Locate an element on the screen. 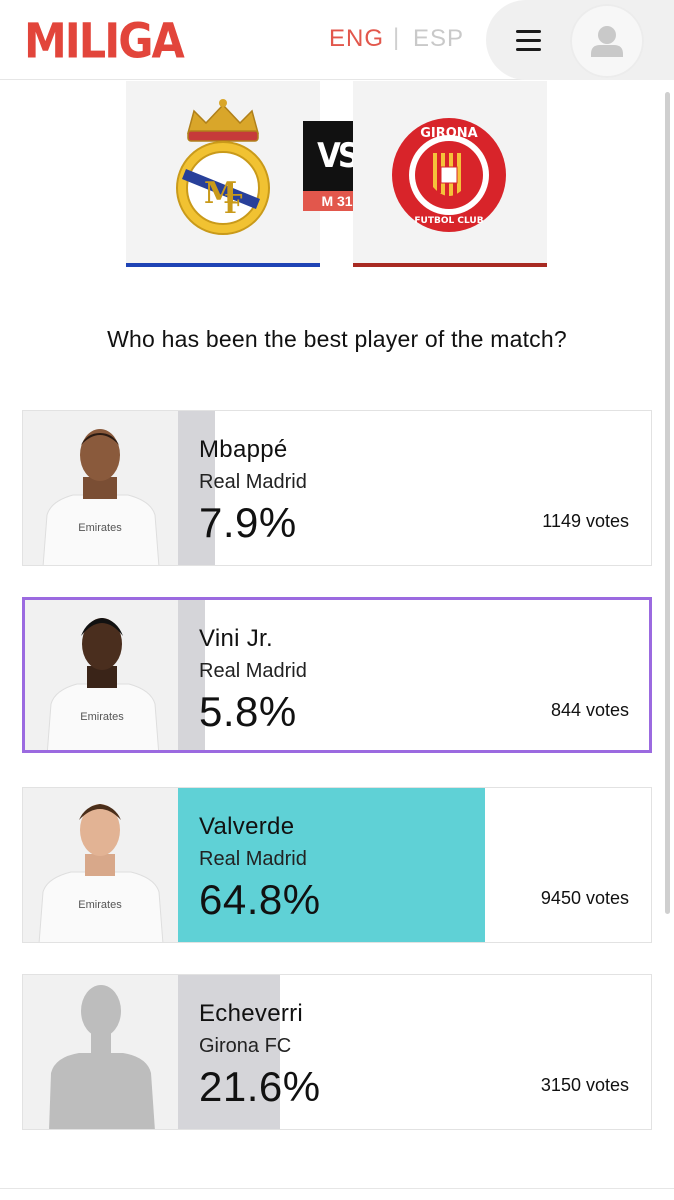 This screenshot has width=674, height=1200. vote-percentage: 5.8% is located at coordinates (248, 711).